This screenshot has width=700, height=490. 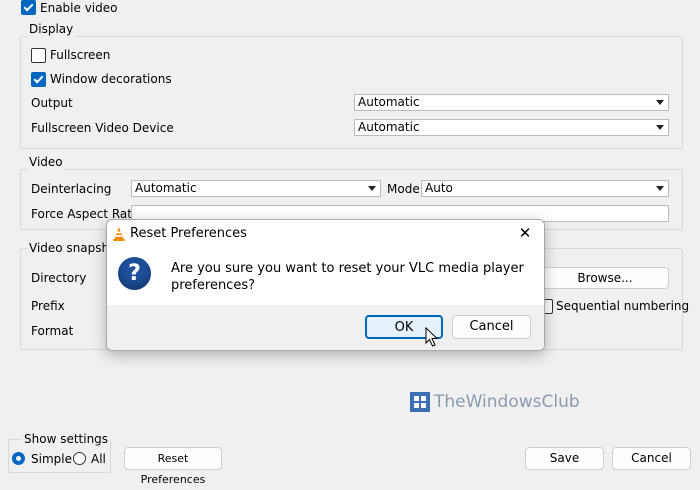 What do you see at coordinates (564, 458) in the screenshot?
I see `save-button: Save` at bounding box center [564, 458].